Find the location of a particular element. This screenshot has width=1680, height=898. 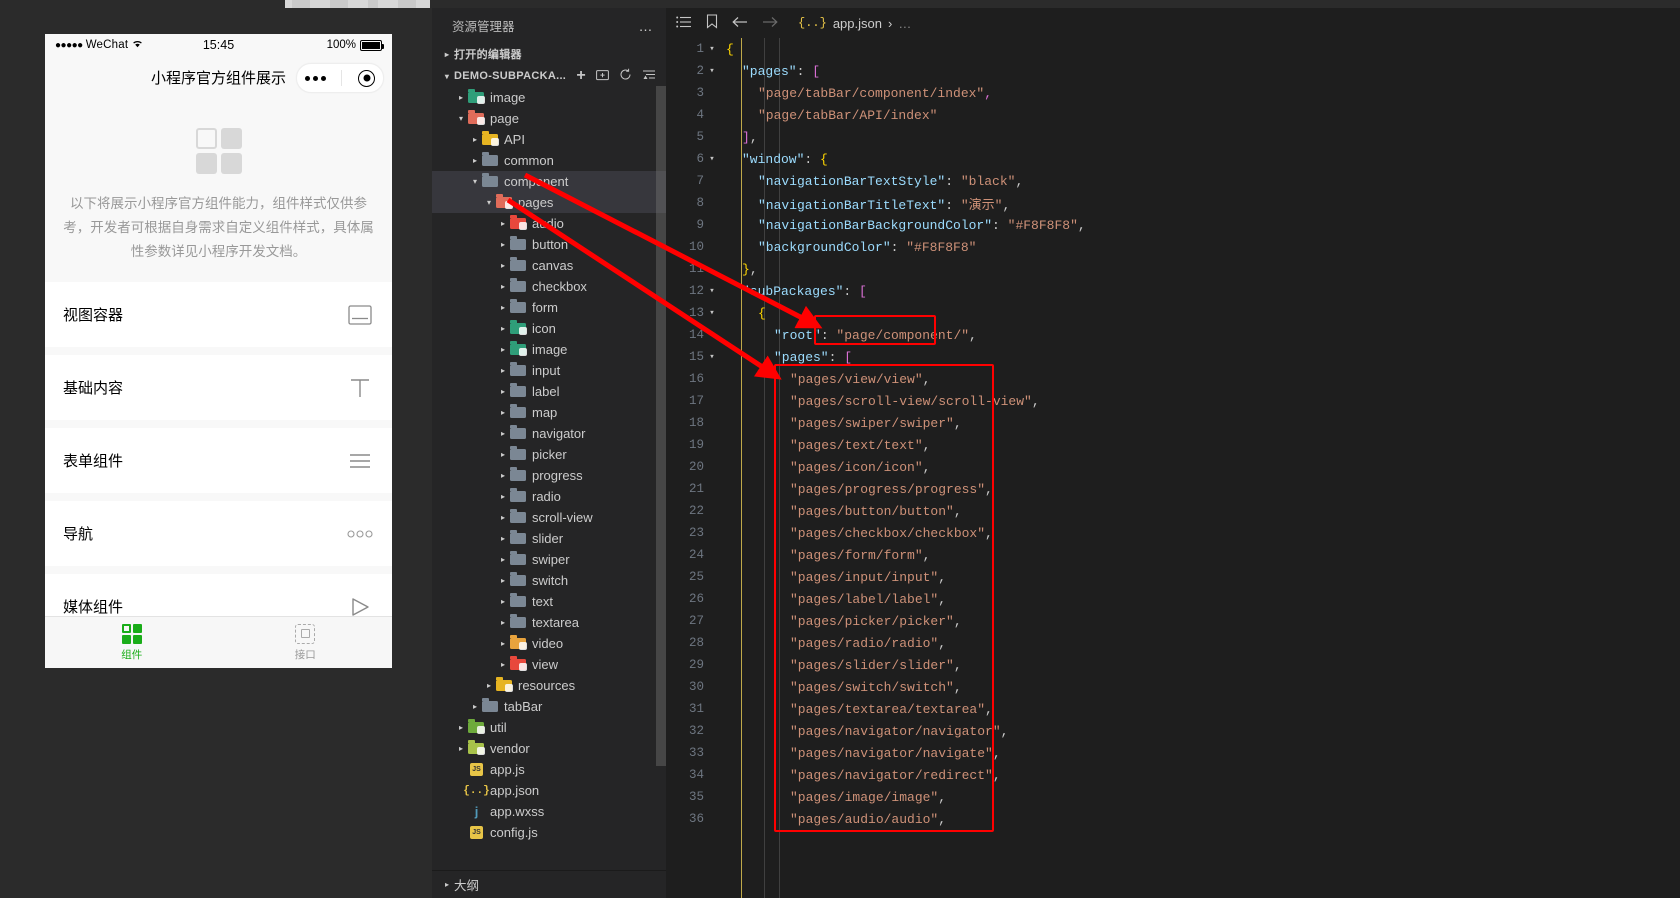

code-line: 26 "pages/label/label", is located at coordinates (1173, 599).